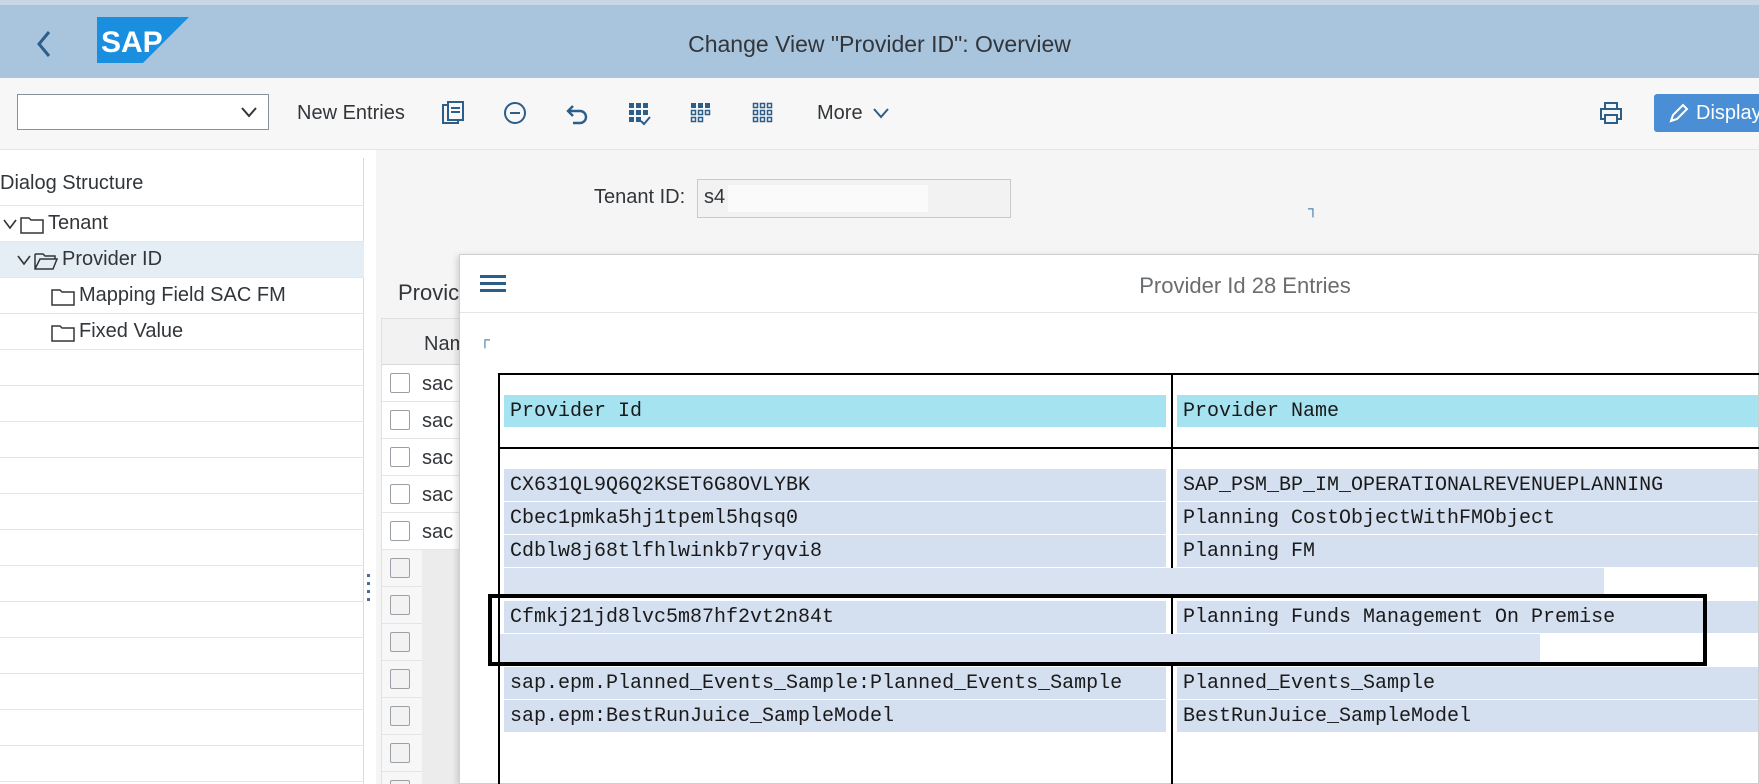 The image size is (1759, 784). What do you see at coordinates (715, 197) in the screenshot?
I see `tenant-id-value: s4` at bounding box center [715, 197].